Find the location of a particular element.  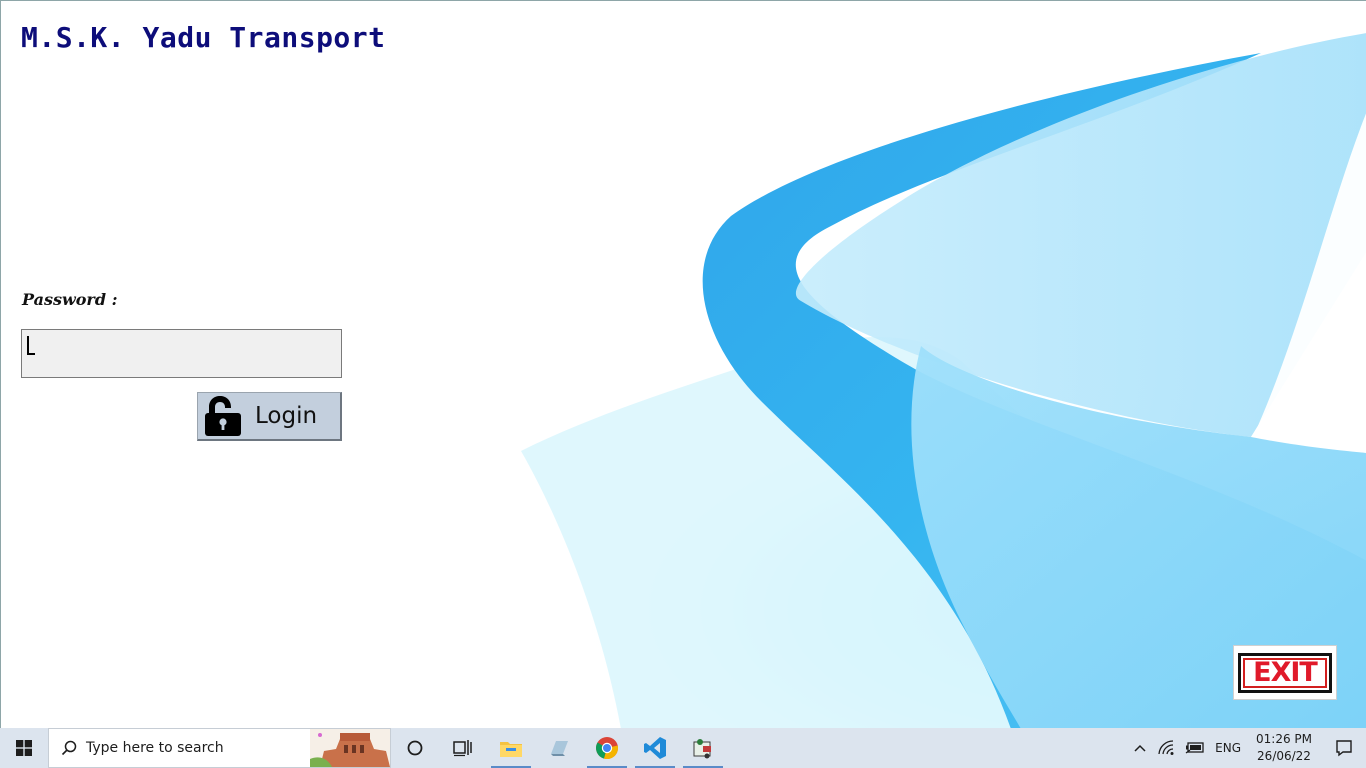

system-tray: ENG 01:26 PM 26/06/22 is located at coordinates (1247, 748).